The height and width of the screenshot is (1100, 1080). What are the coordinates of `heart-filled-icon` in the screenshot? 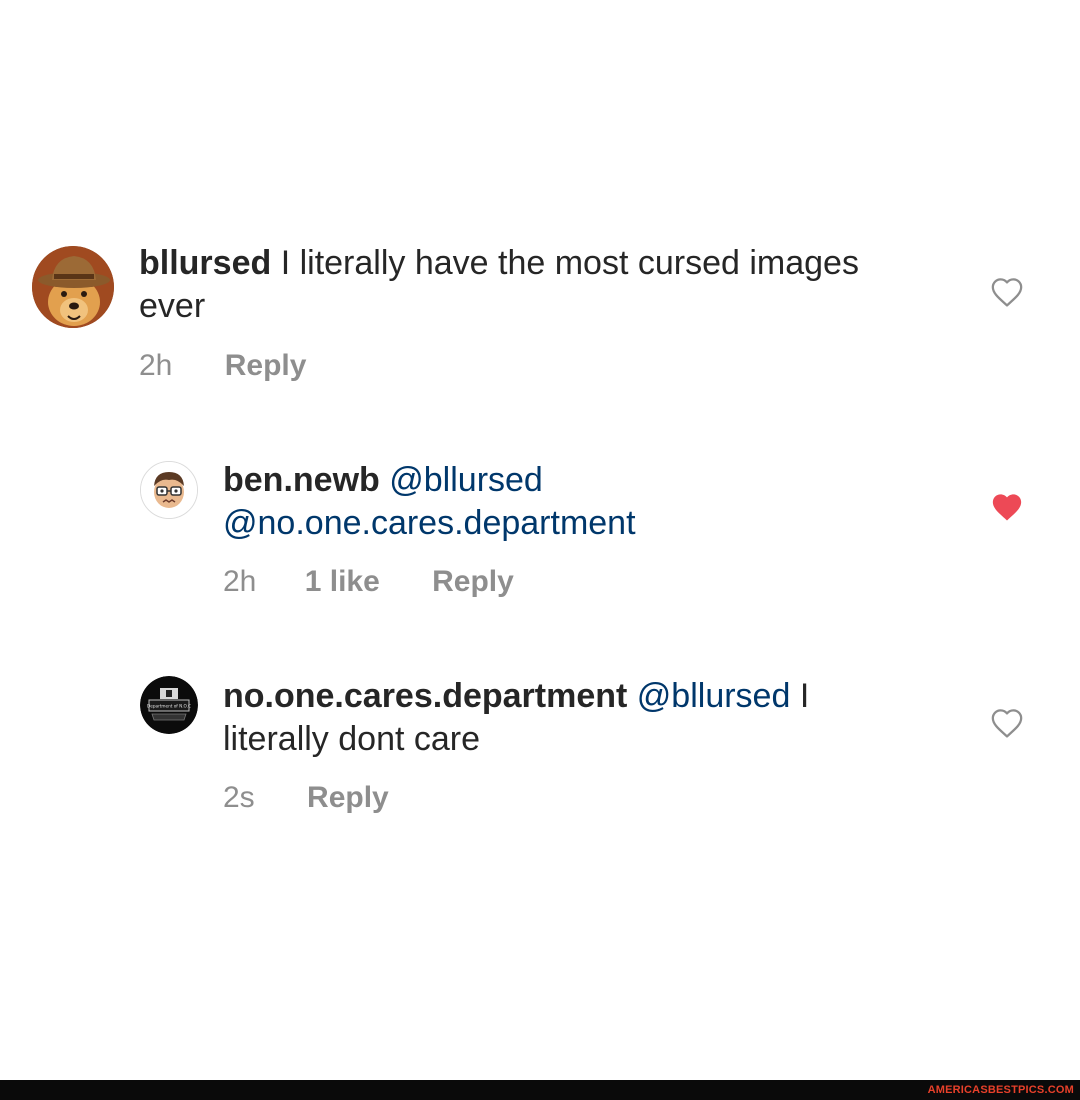 It's located at (1008, 508).